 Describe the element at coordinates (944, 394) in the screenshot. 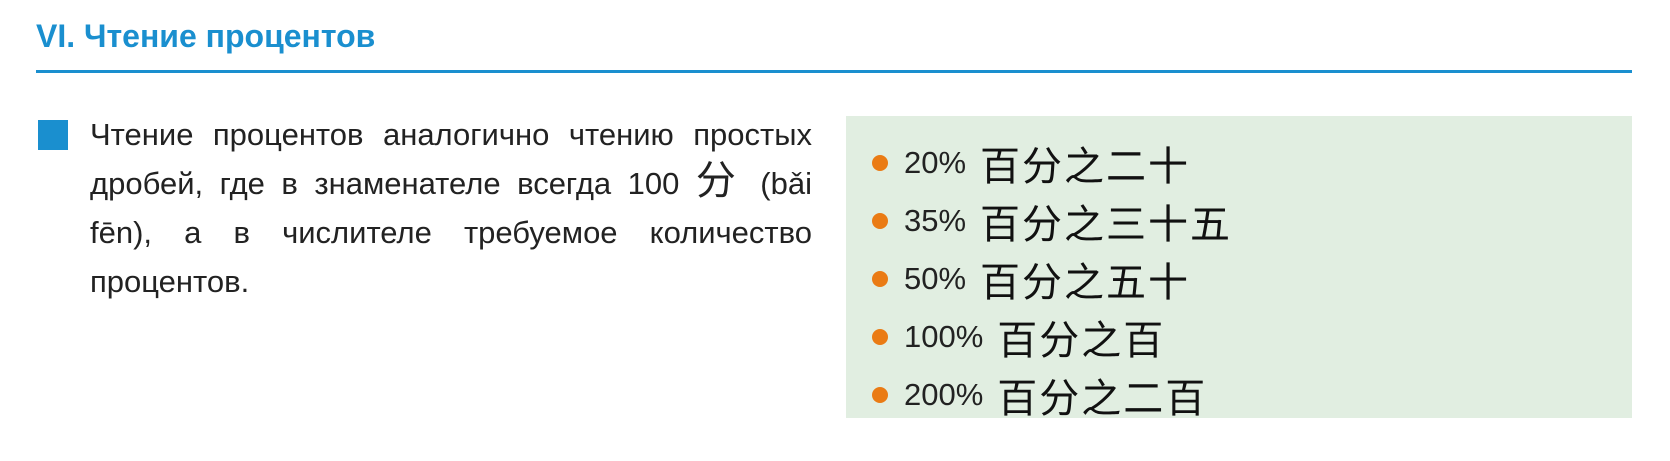

I see `example-percent: 200%` at that location.